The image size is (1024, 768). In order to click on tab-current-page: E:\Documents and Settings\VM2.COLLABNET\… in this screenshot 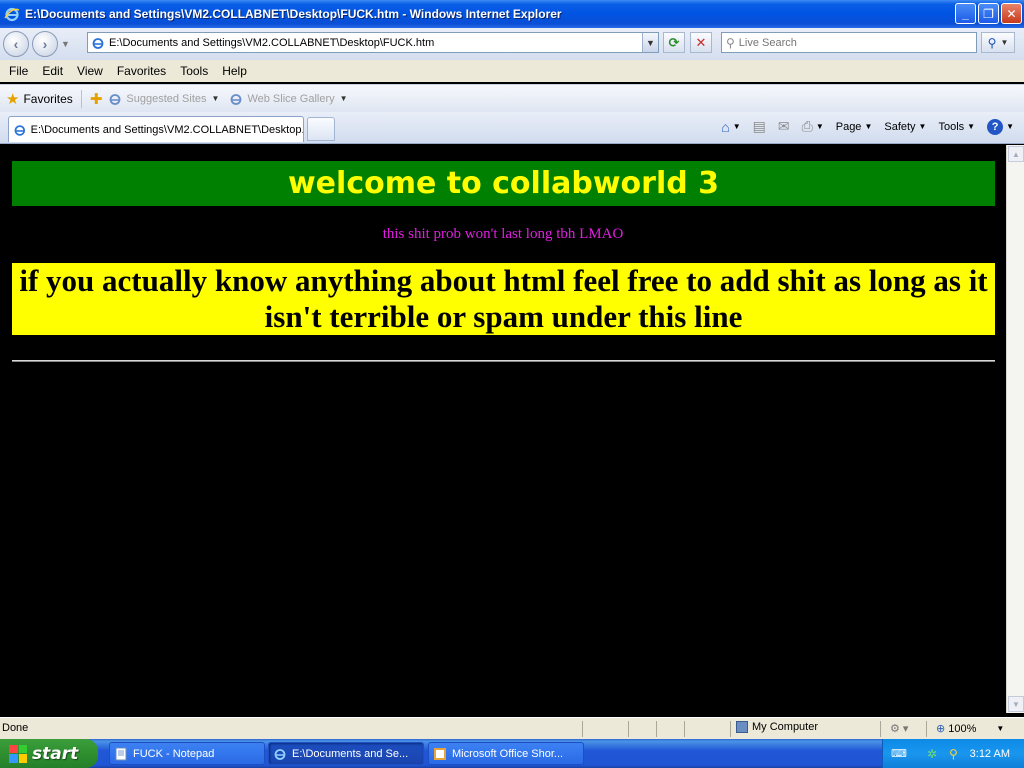, I will do `click(156, 129)`.